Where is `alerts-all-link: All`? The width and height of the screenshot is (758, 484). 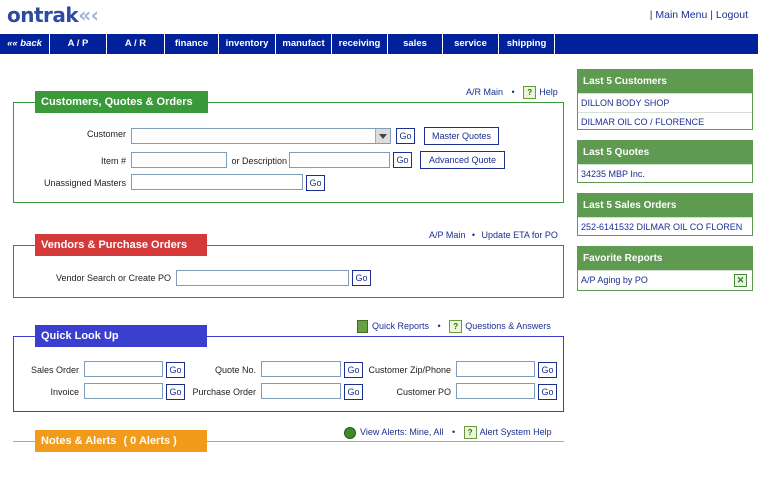
alerts-all-link: All is located at coordinates (438, 432).